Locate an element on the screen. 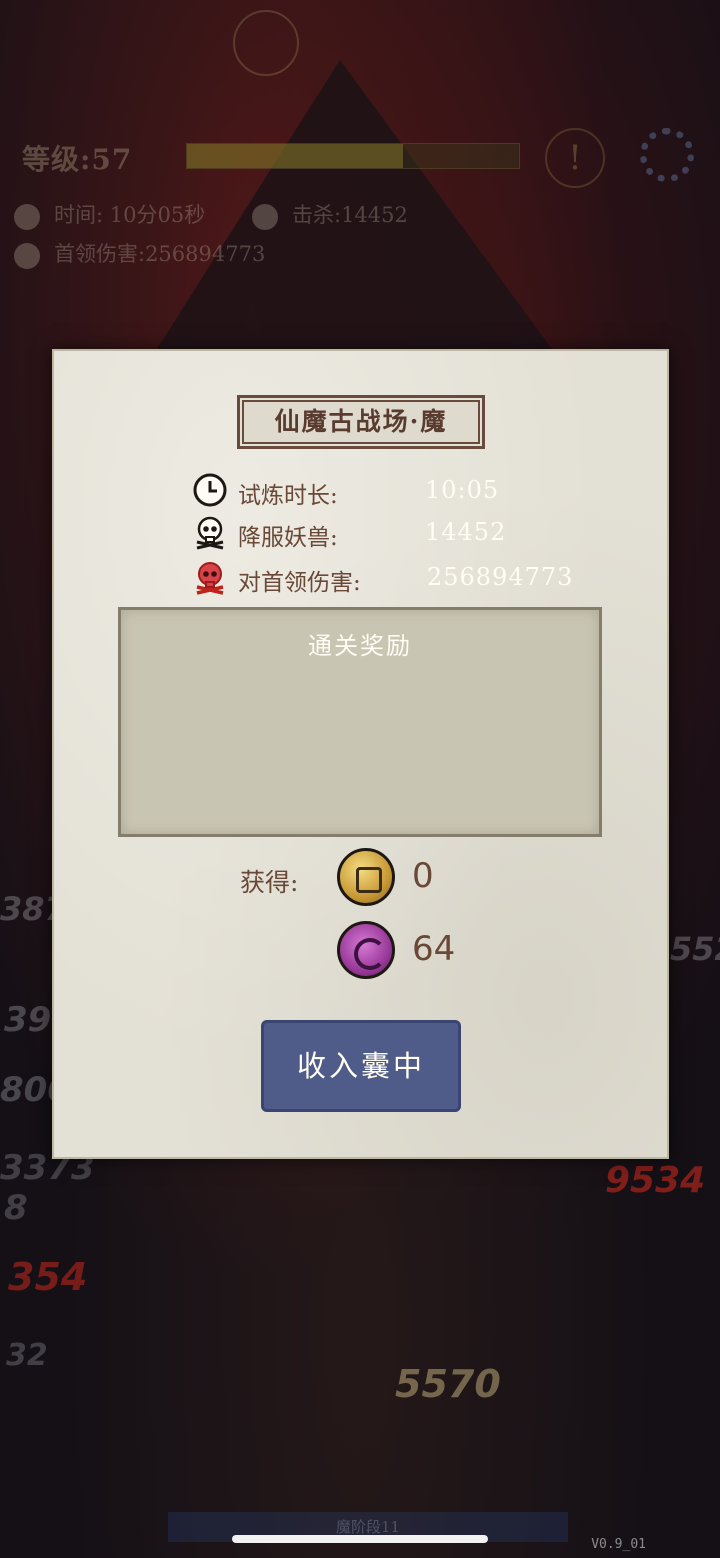 Image resolution: width=720 pixels, height=1558 pixels. hud-boss-damage: 首领伤害:256894773 is located at coordinates (160, 254).